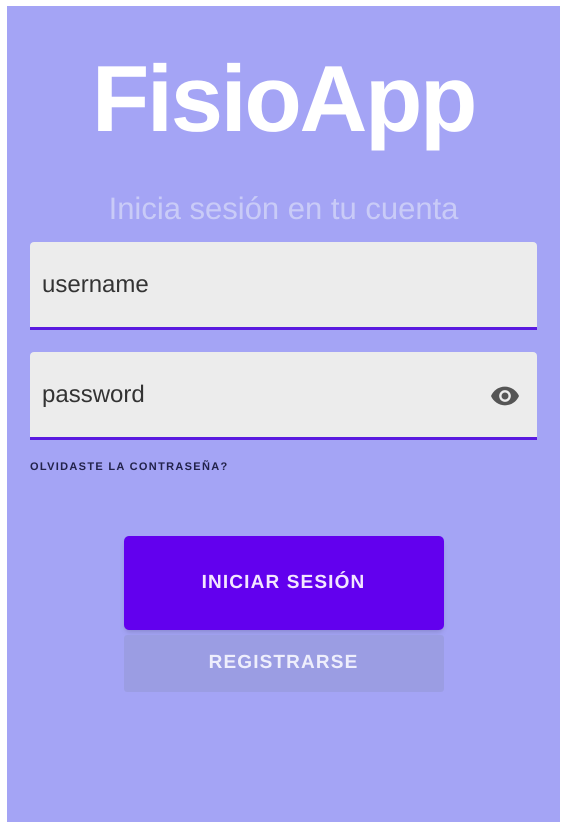  I want to click on login-button: INICIAR SESIÓN, so click(284, 583).